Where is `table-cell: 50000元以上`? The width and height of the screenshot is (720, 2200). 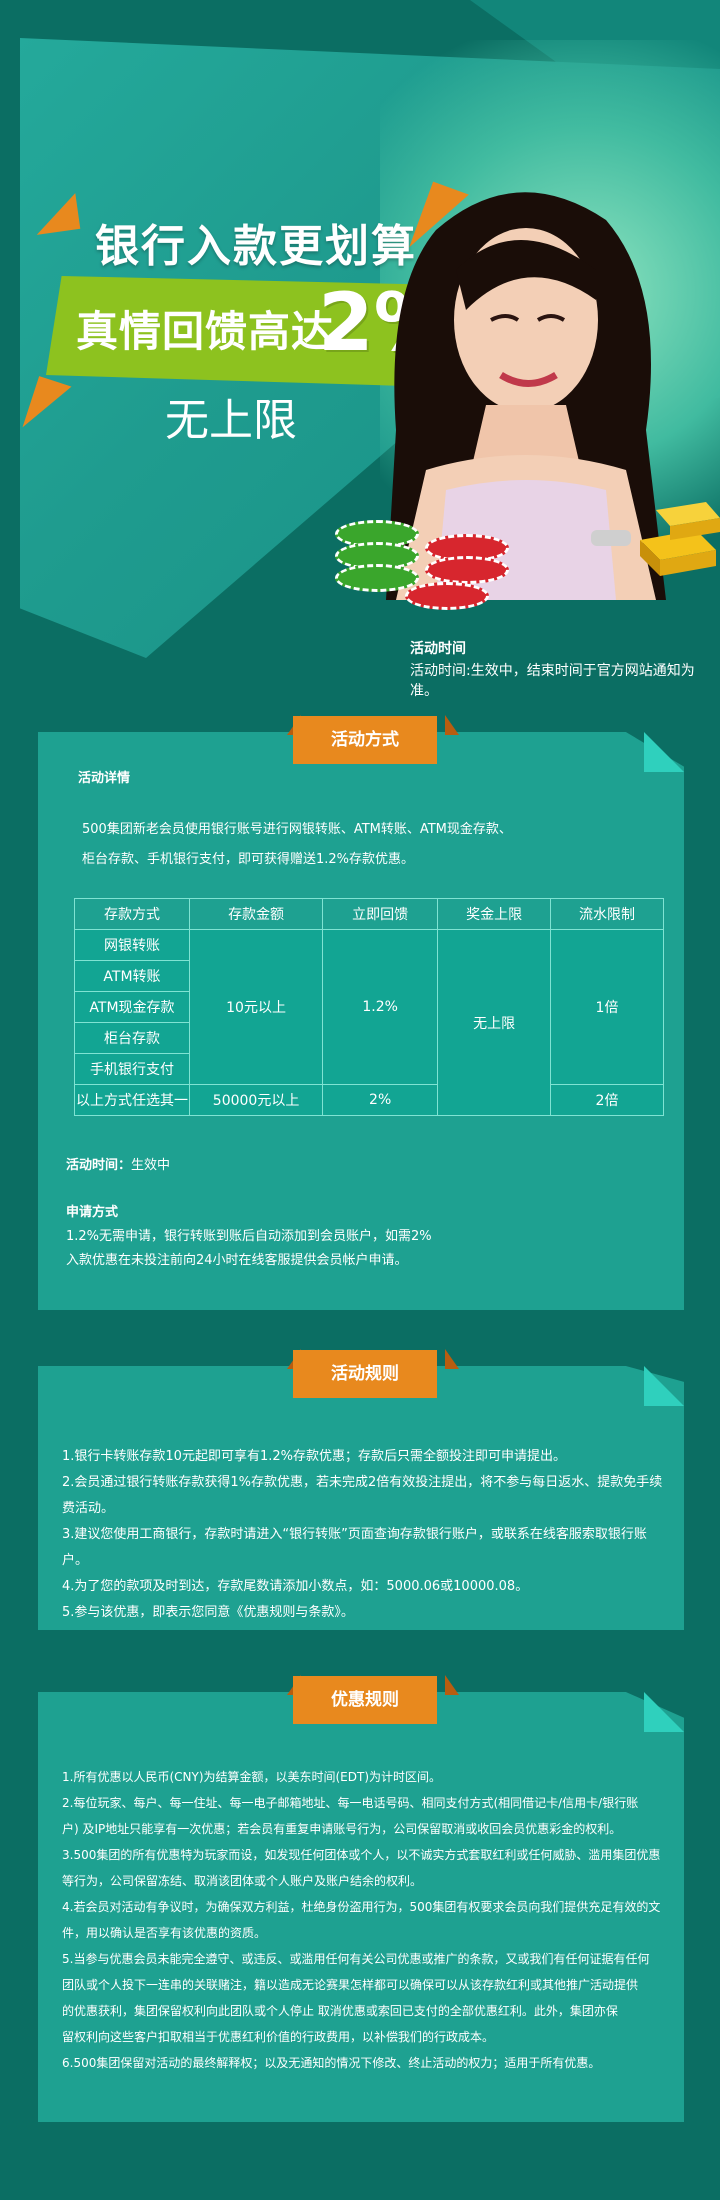
table-cell: 50000元以上 is located at coordinates (256, 1100).